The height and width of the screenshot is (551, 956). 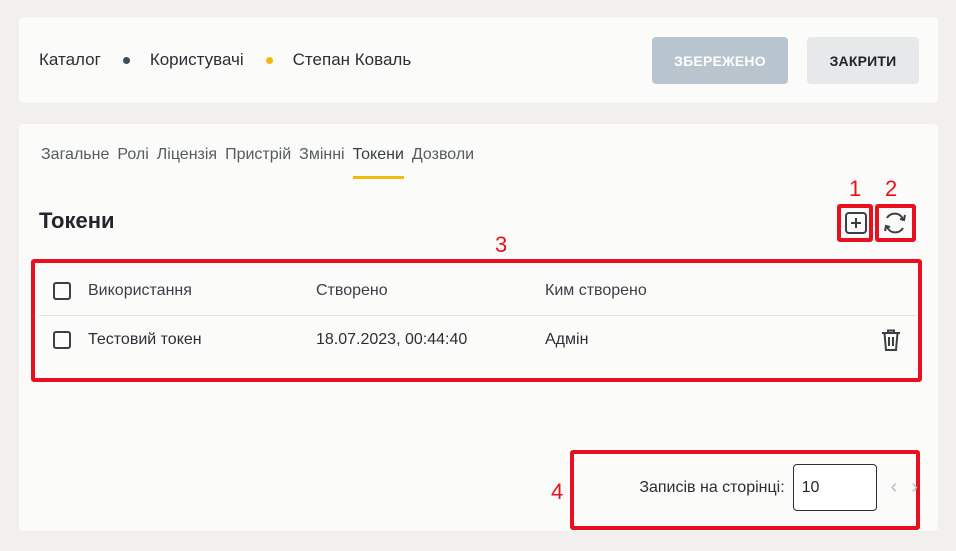 What do you see at coordinates (62, 340) in the screenshot?
I see `row-checkbox` at bounding box center [62, 340].